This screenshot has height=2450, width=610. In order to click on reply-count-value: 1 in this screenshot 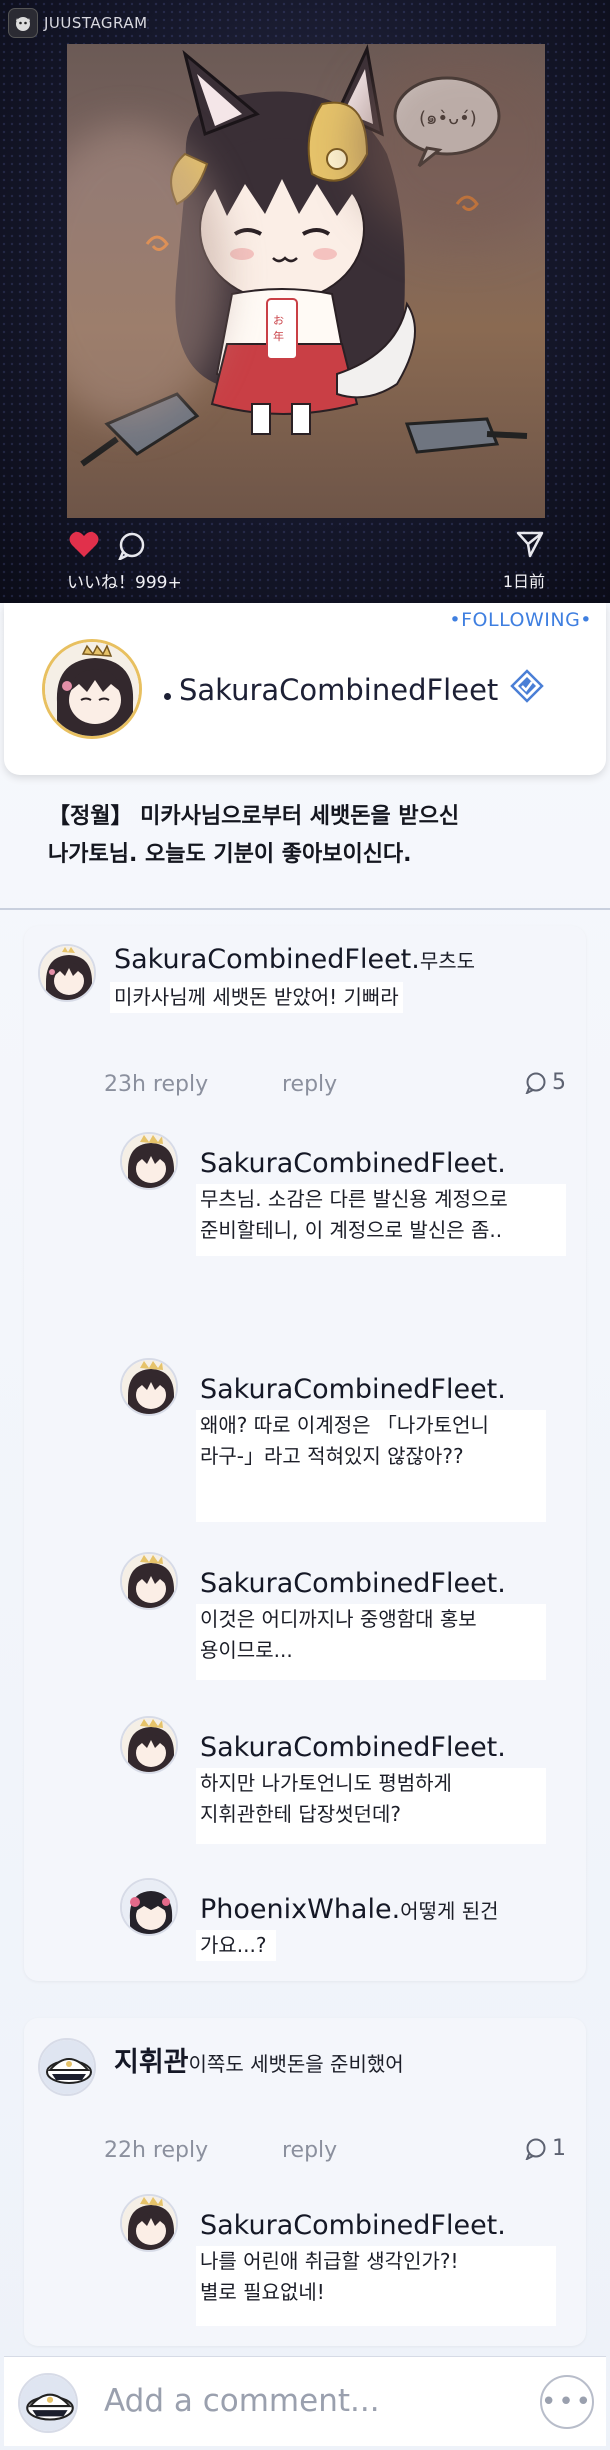, I will do `click(559, 2148)`.